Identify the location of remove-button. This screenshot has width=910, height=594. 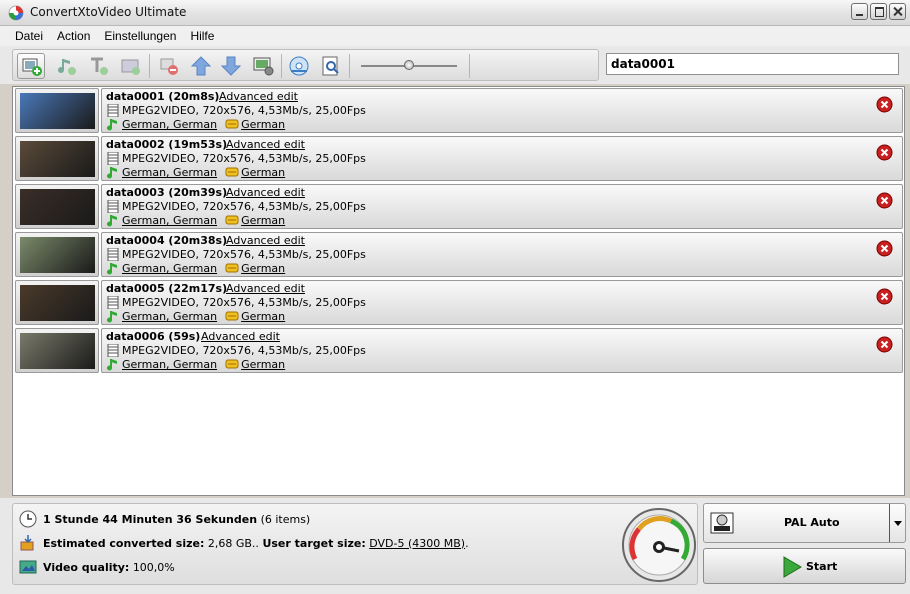
(169, 66).